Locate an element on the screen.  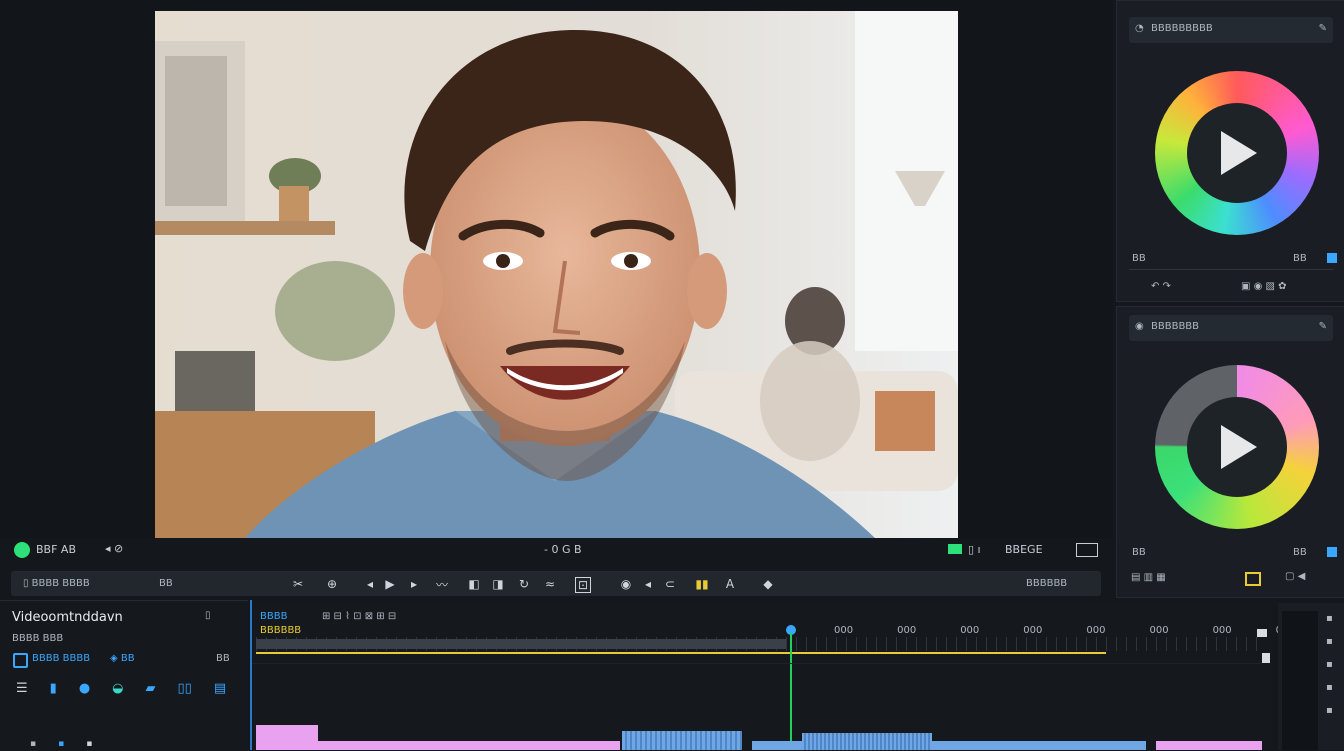
panel-bottom-tools: ▤ ▥ ▦ is located at coordinates (1148, 577).